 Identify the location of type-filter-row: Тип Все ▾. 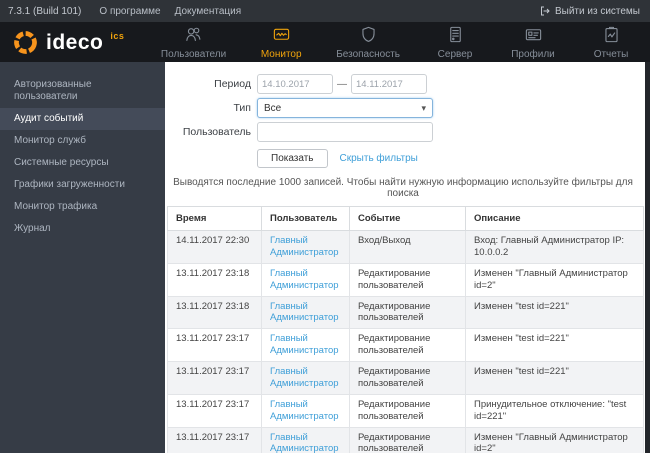
(405, 108).